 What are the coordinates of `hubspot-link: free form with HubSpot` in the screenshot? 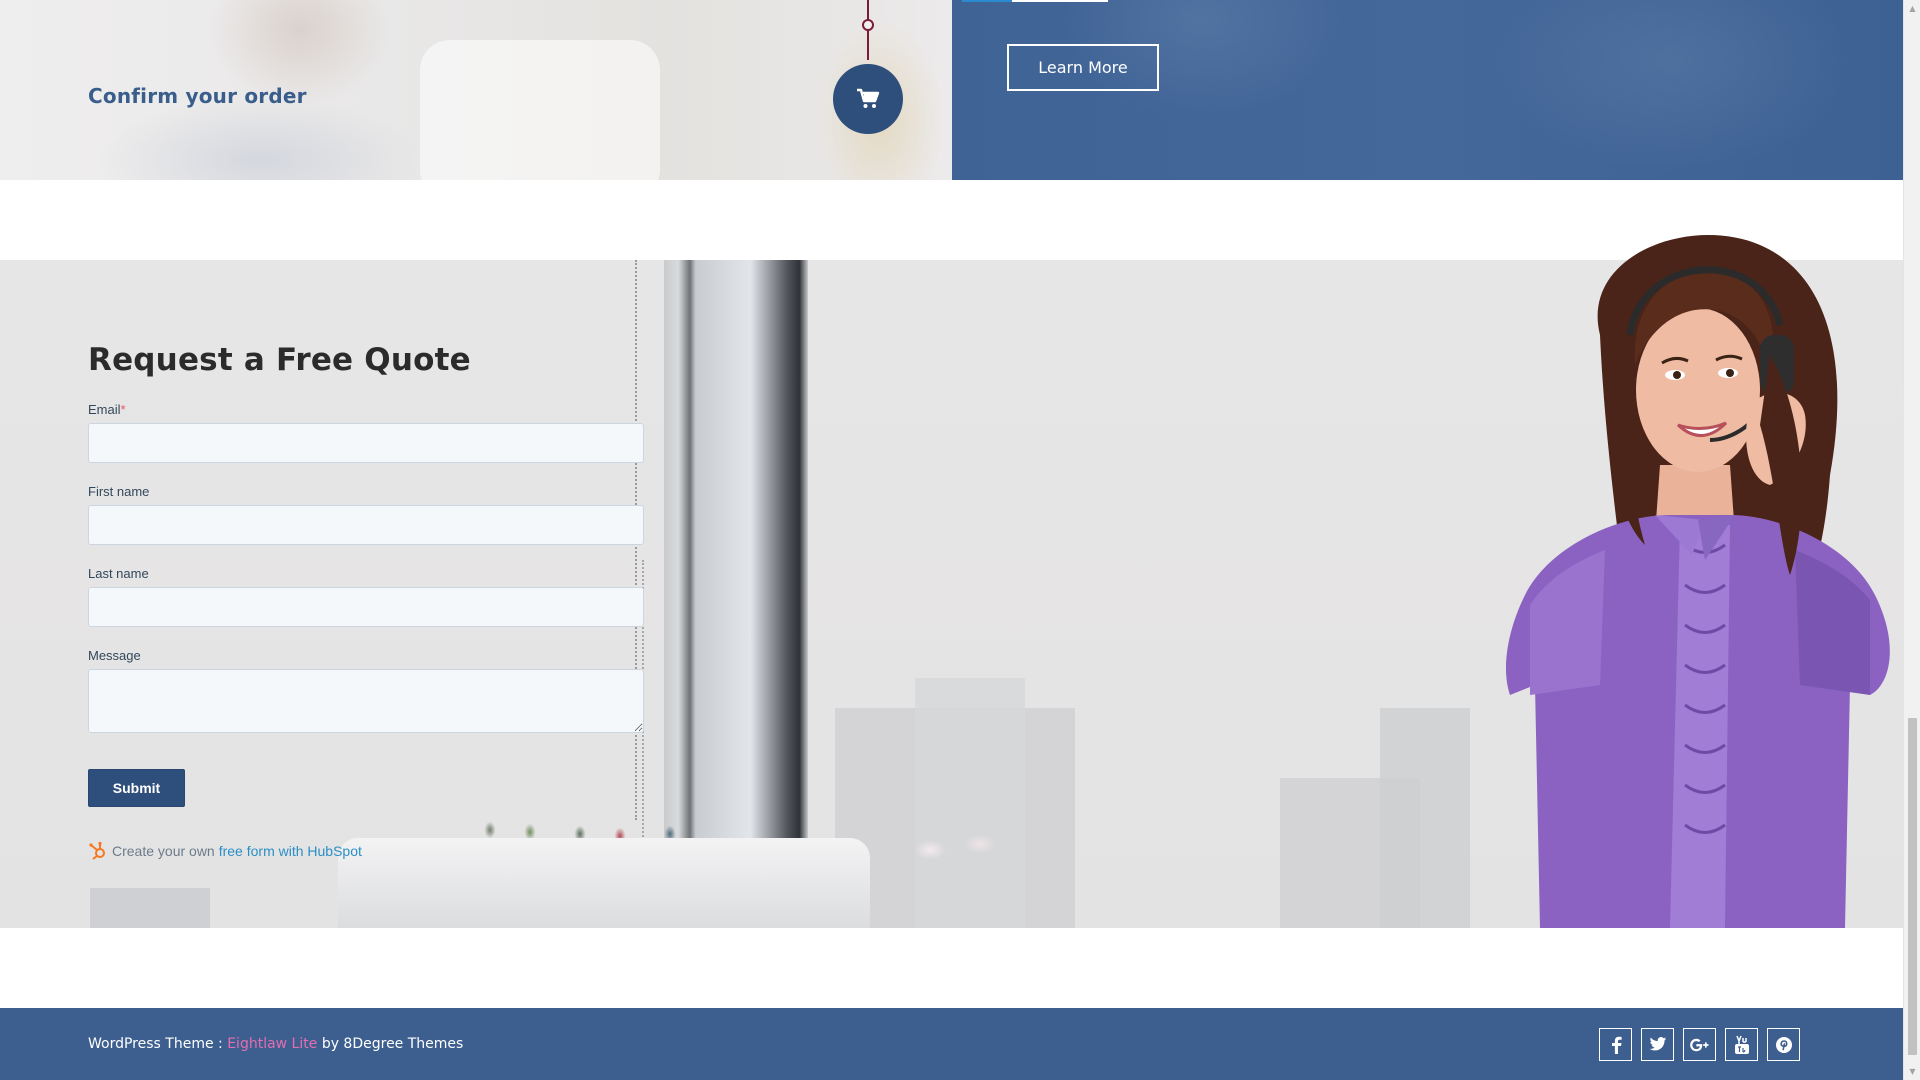 It's located at (290, 851).